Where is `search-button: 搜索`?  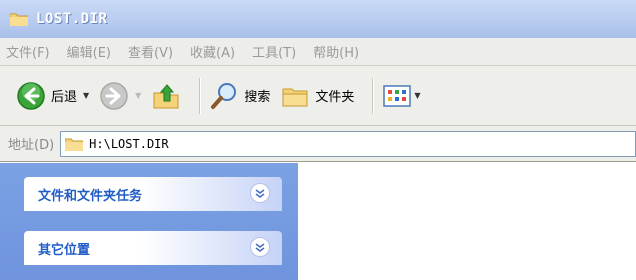 search-button: 搜索 is located at coordinates (239, 96).